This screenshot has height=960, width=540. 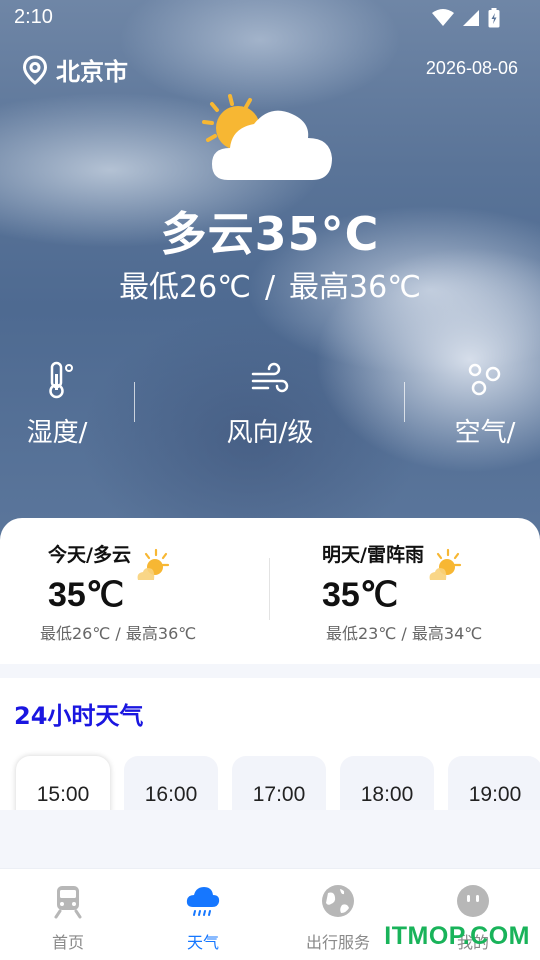 I want to click on hourly-list: 15:00 16:00 17:00 18:00 19:00, so click(x=278, y=783).